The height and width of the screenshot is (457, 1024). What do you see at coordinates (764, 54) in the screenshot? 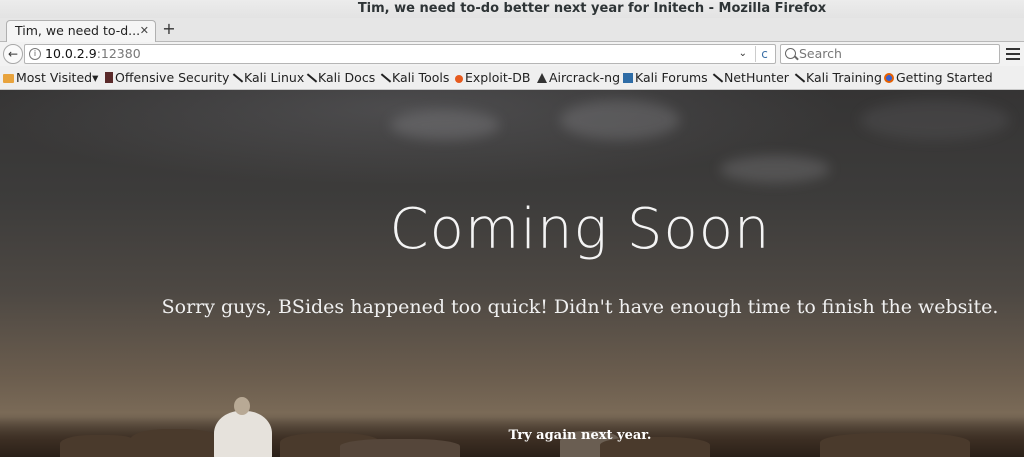
I see `reload-icon: c` at bounding box center [764, 54].